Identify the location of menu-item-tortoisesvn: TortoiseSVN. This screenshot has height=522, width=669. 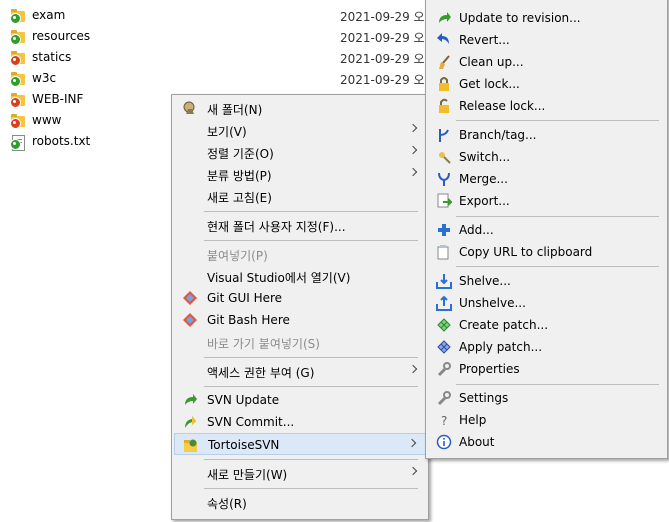
(300, 444).